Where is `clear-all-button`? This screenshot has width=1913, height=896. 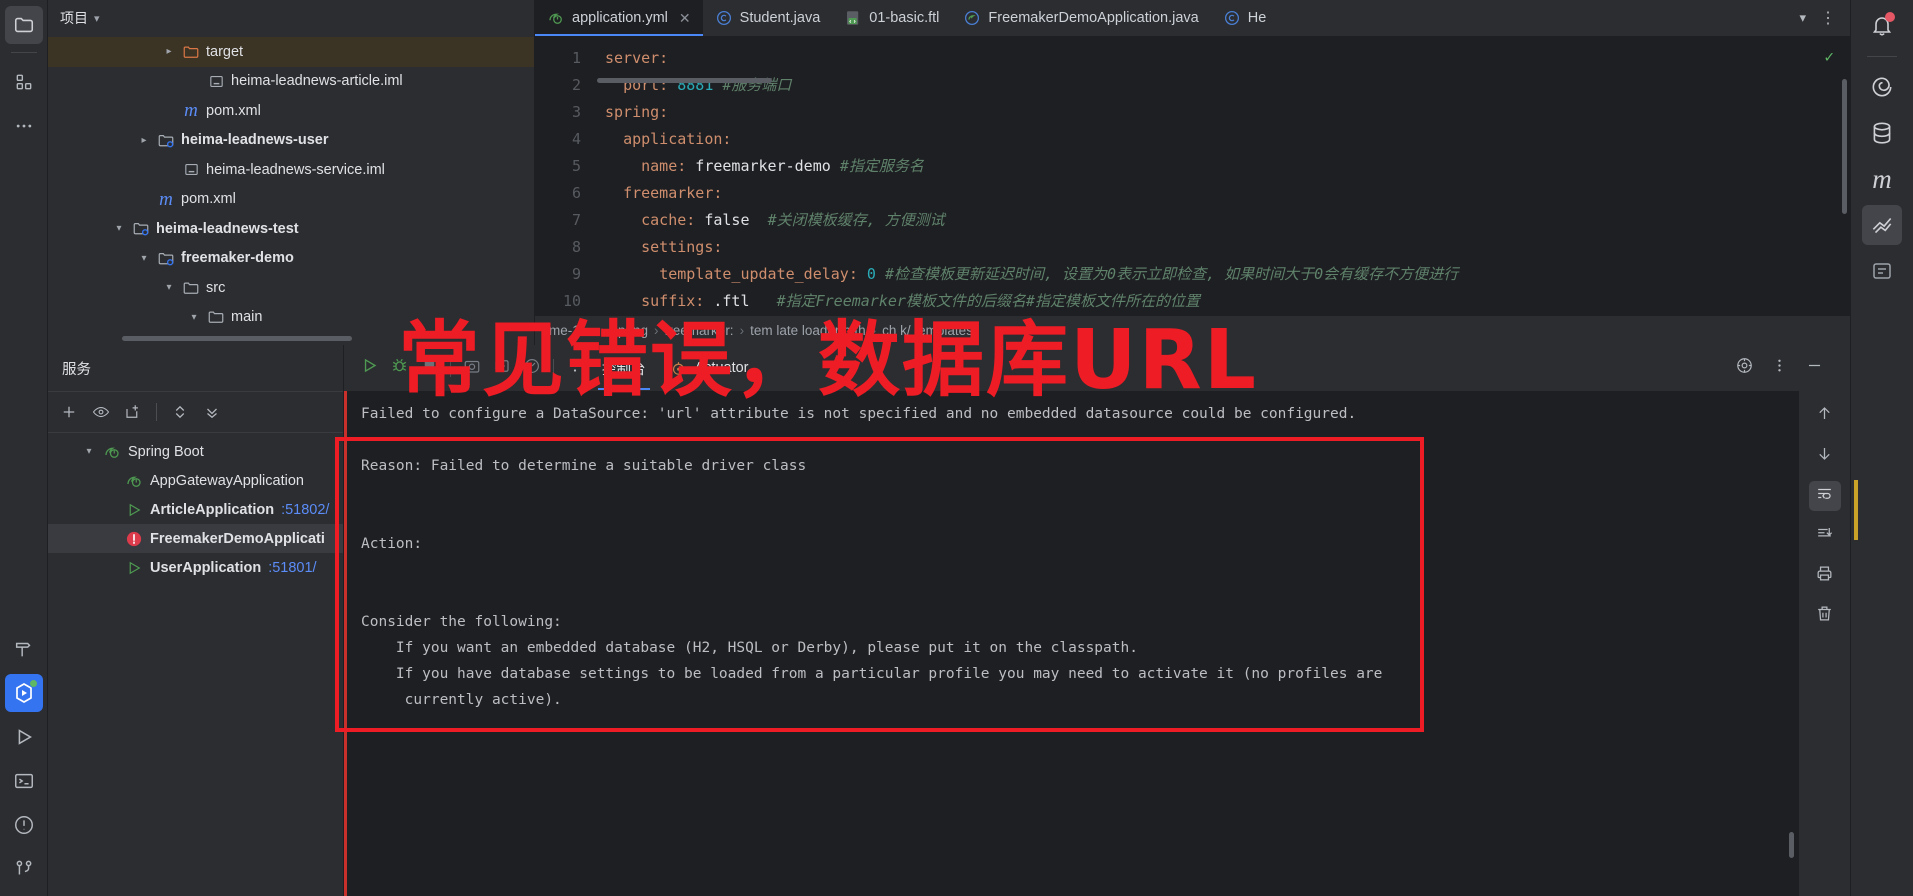
clear-all-button is located at coordinates (1825, 616).